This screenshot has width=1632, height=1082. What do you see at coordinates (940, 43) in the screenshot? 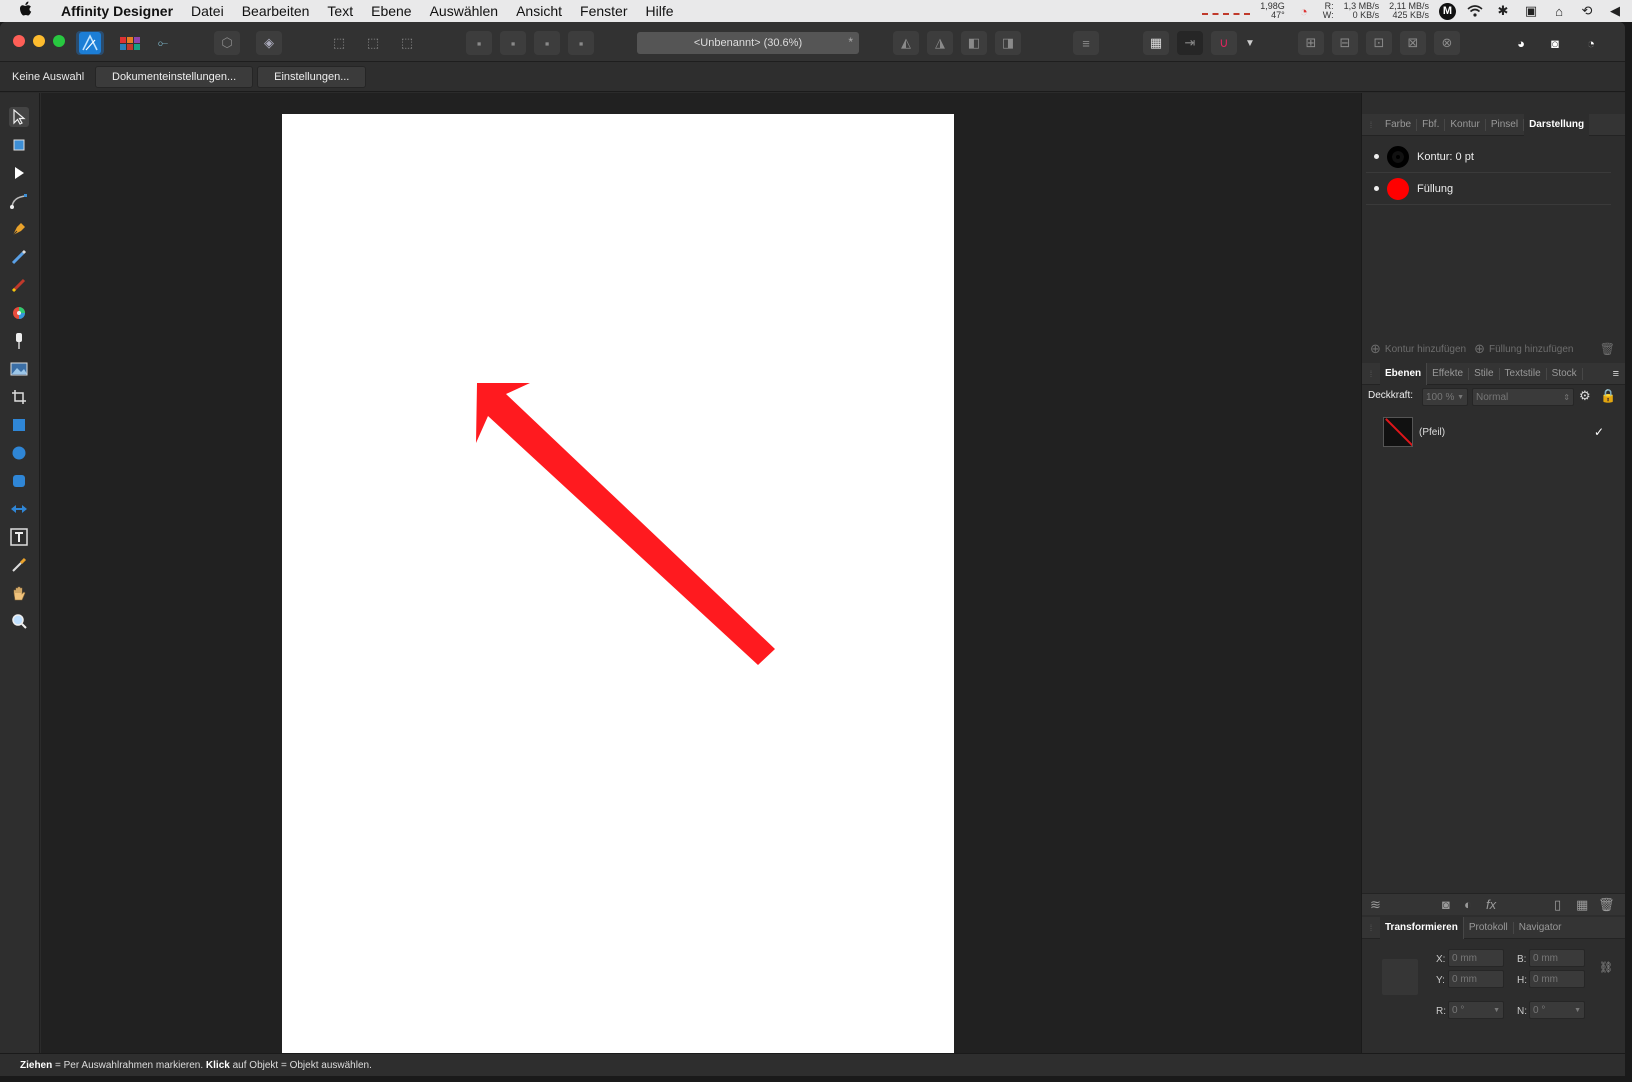
I see `flip-vertical-button: ◮` at bounding box center [940, 43].